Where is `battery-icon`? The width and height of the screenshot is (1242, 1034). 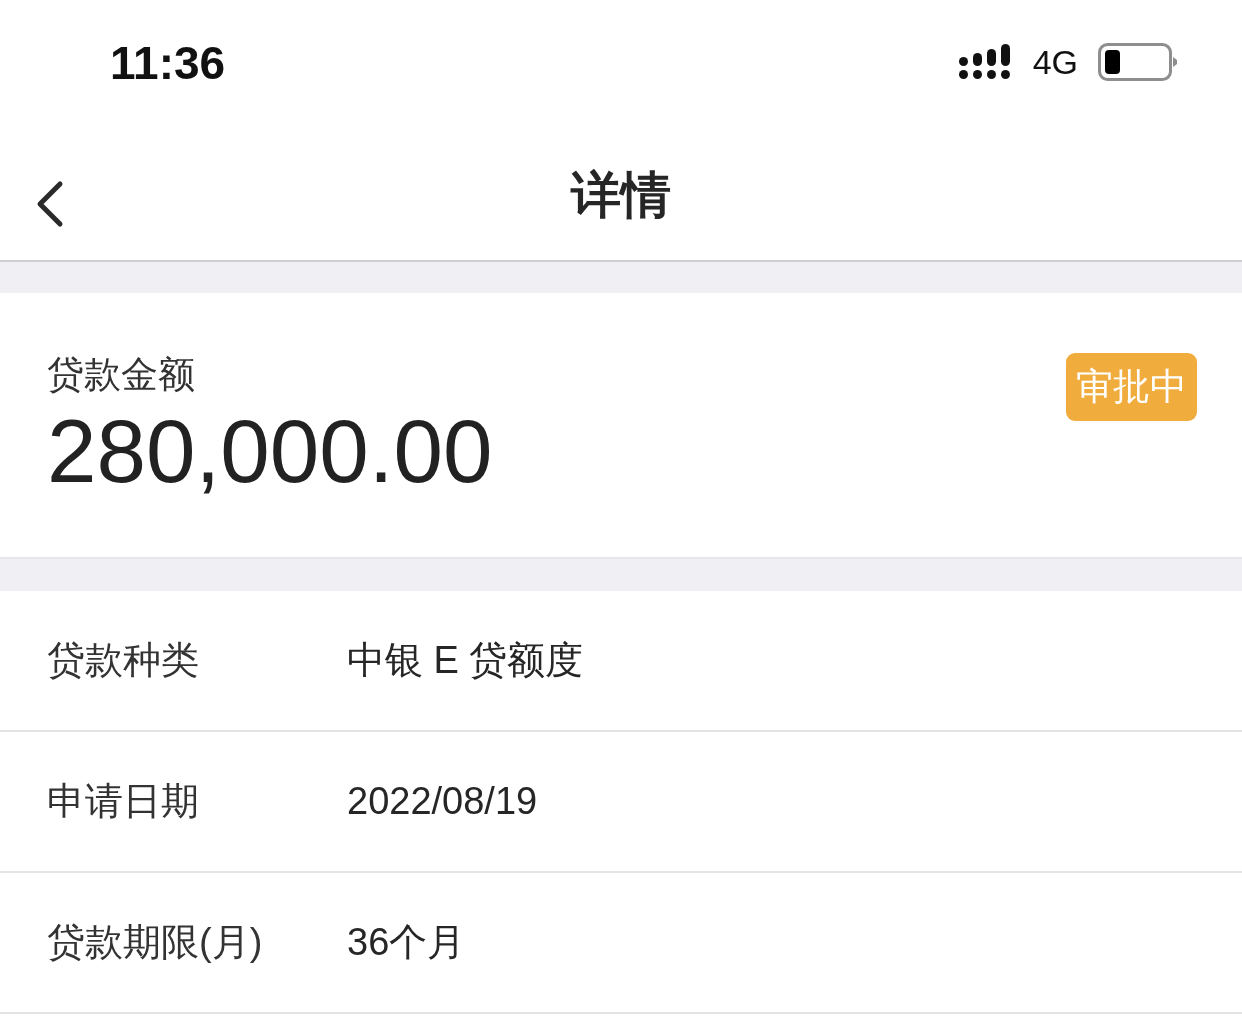 battery-icon is located at coordinates (1138, 62).